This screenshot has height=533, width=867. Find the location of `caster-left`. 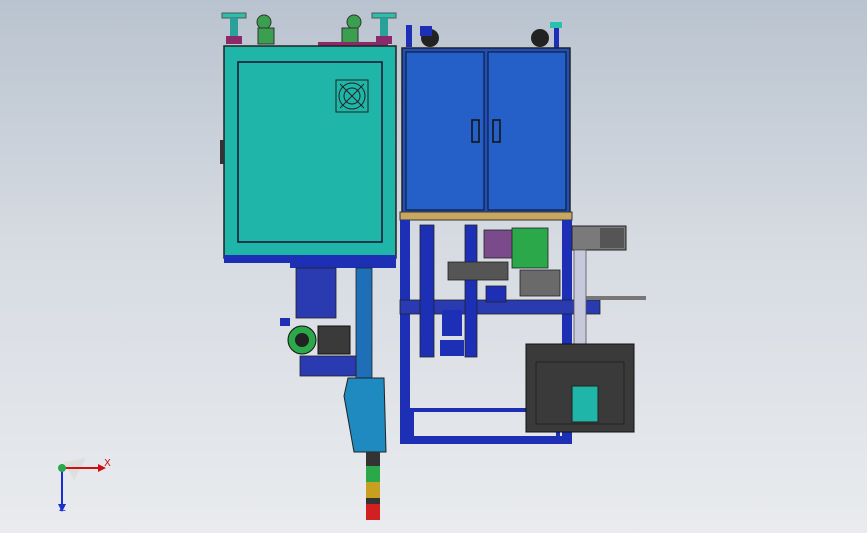

caster-left is located at coordinates (265, 29).